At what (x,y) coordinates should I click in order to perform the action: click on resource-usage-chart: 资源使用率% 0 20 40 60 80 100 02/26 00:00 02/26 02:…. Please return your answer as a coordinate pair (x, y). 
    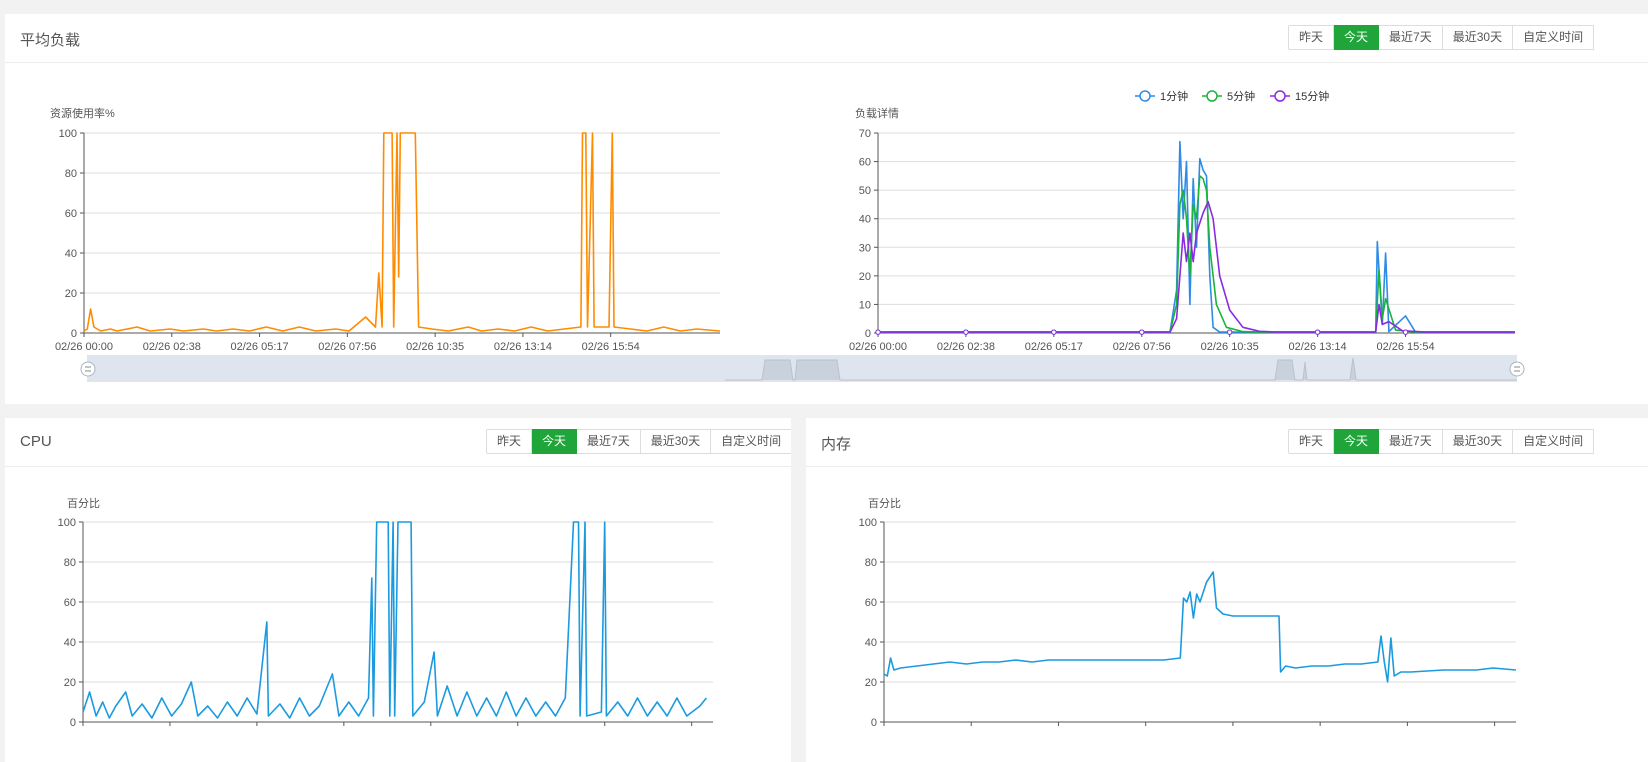
    Looking at the image, I should click on (385, 229).